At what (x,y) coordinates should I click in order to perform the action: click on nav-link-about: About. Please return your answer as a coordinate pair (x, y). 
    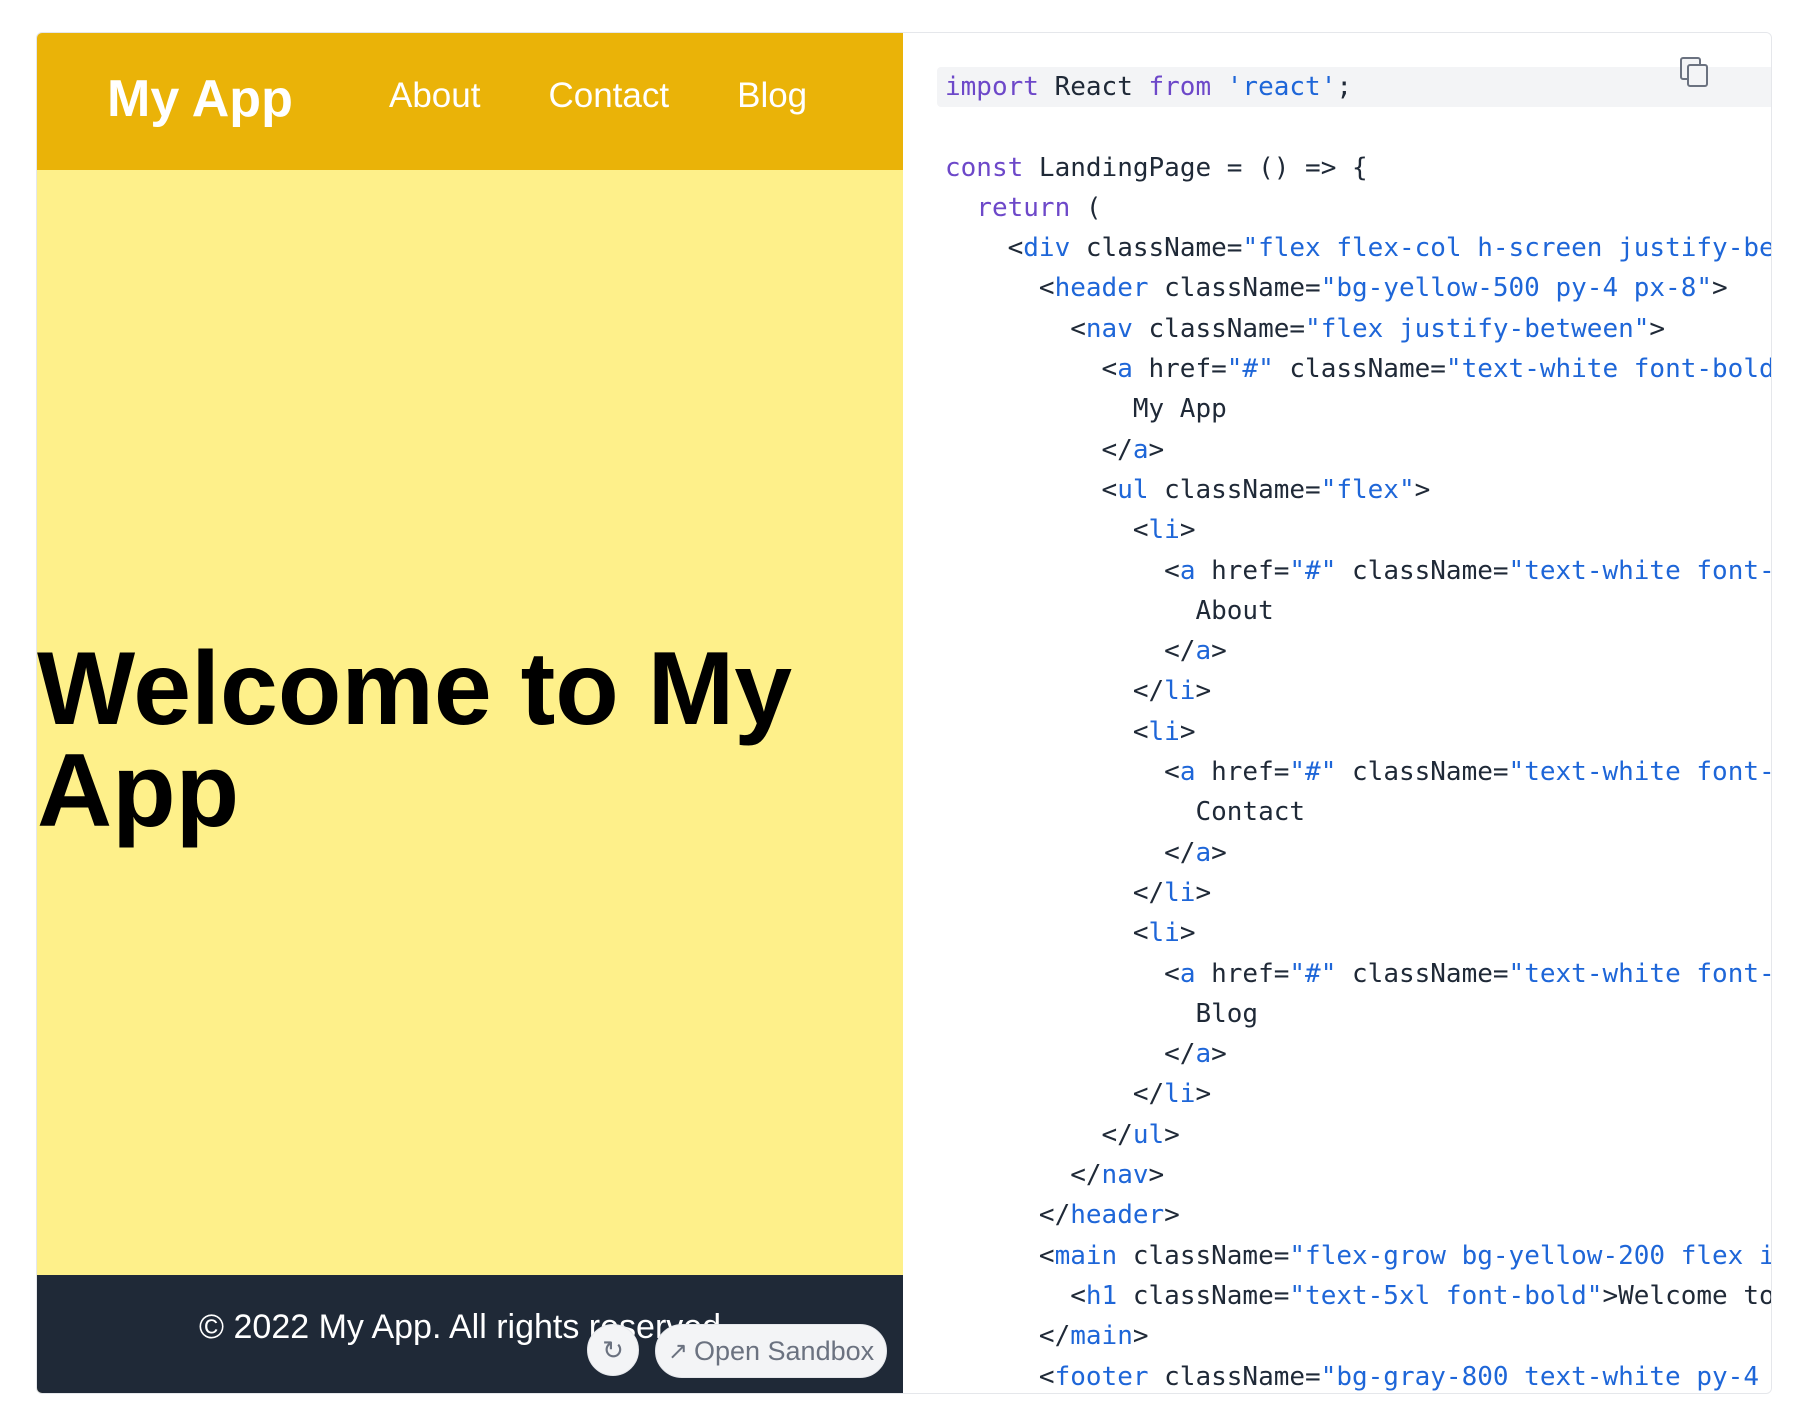
    Looking at the image, I should click on (434, 95).